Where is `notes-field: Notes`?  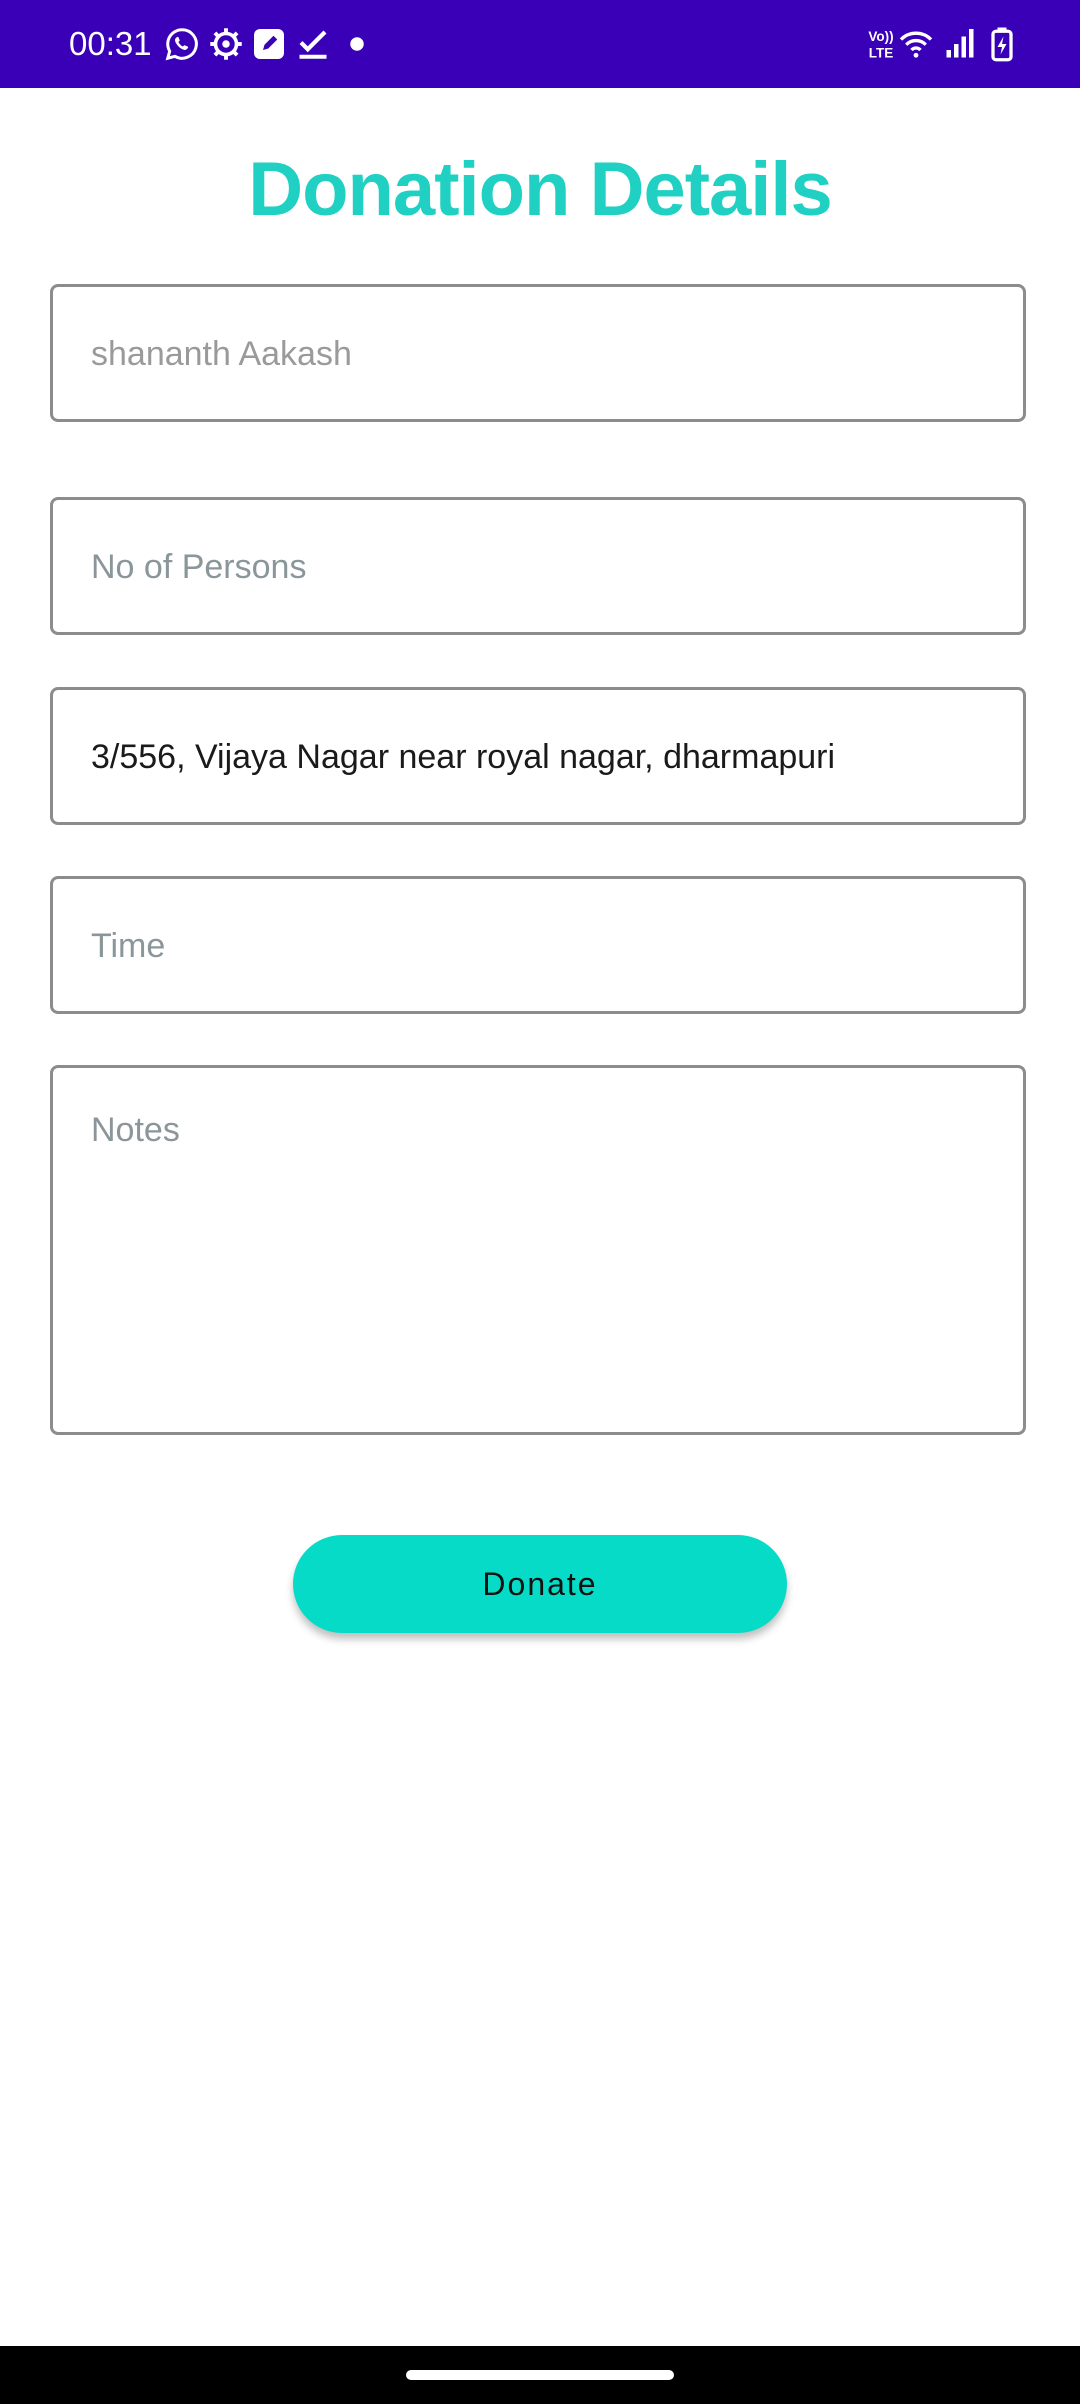
notes-field: Notes is located at coordinates (538, 1250).